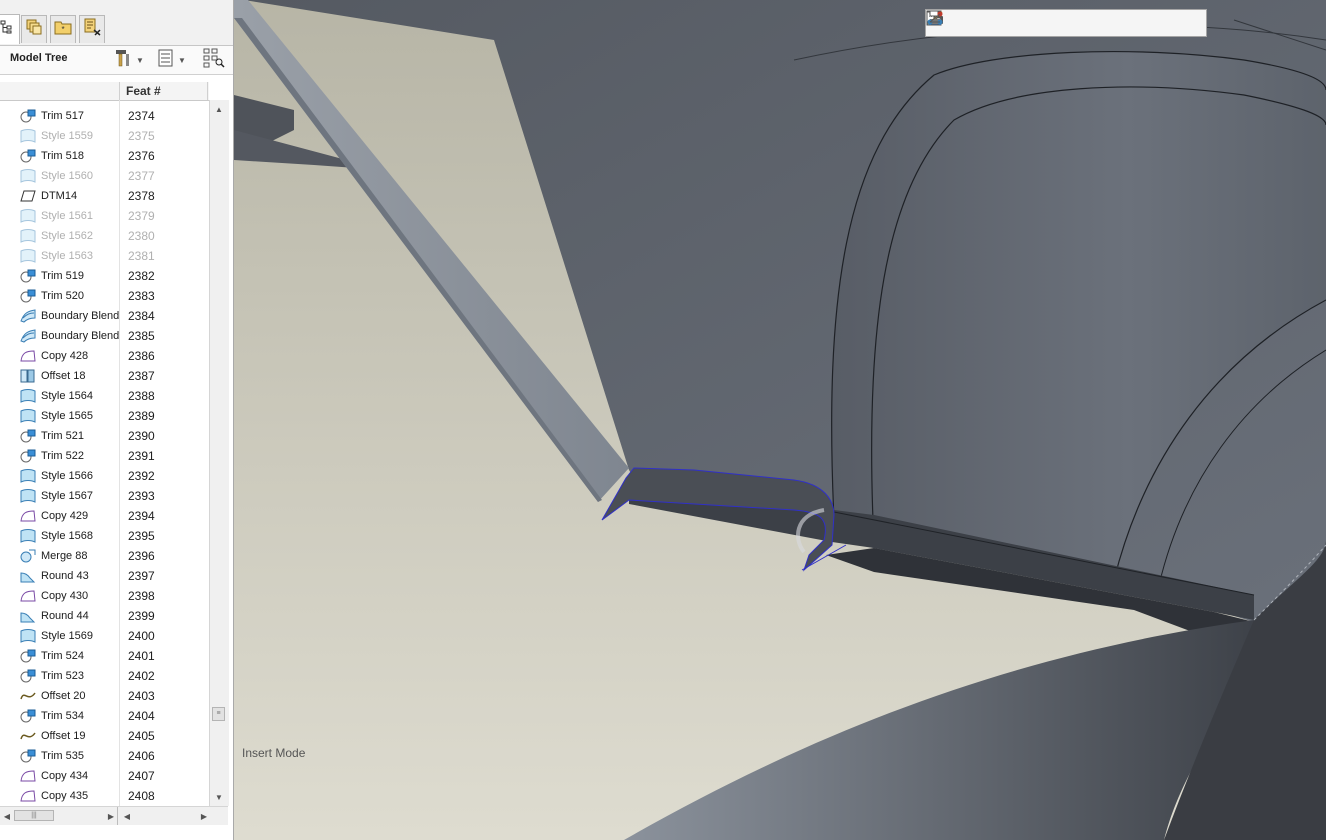 This screenshot has width=1326, height=840. I want to click on tree-row: Trim 522 2391, so click(104, 456).